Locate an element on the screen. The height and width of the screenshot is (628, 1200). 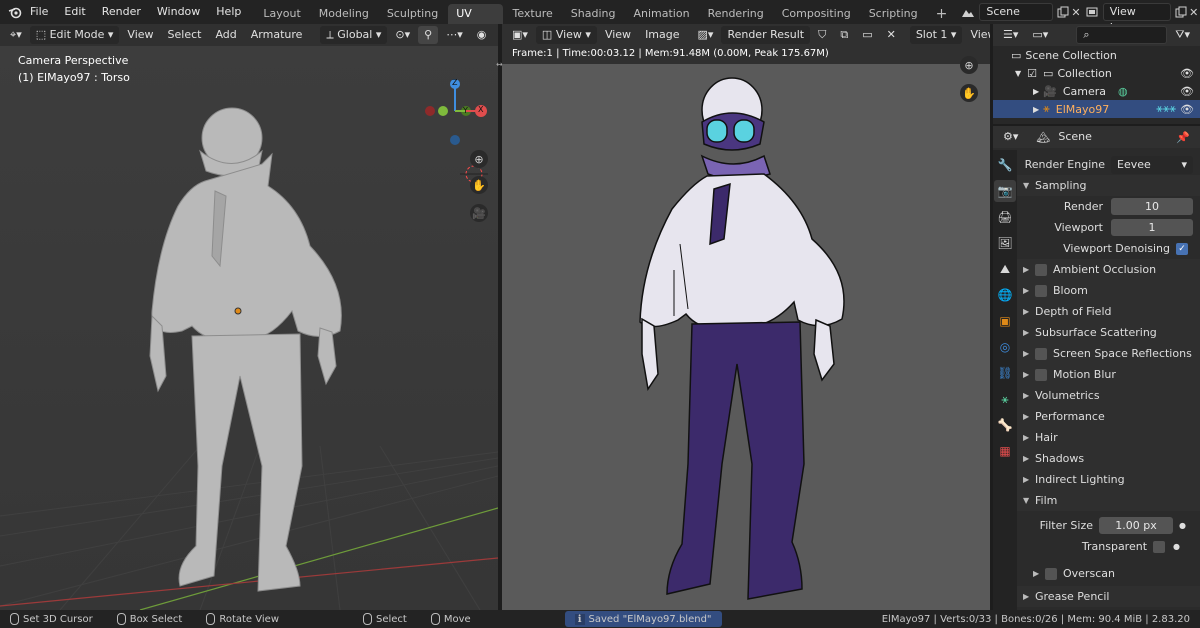
menu-edit: Edit is located at coordinates (74, 12).